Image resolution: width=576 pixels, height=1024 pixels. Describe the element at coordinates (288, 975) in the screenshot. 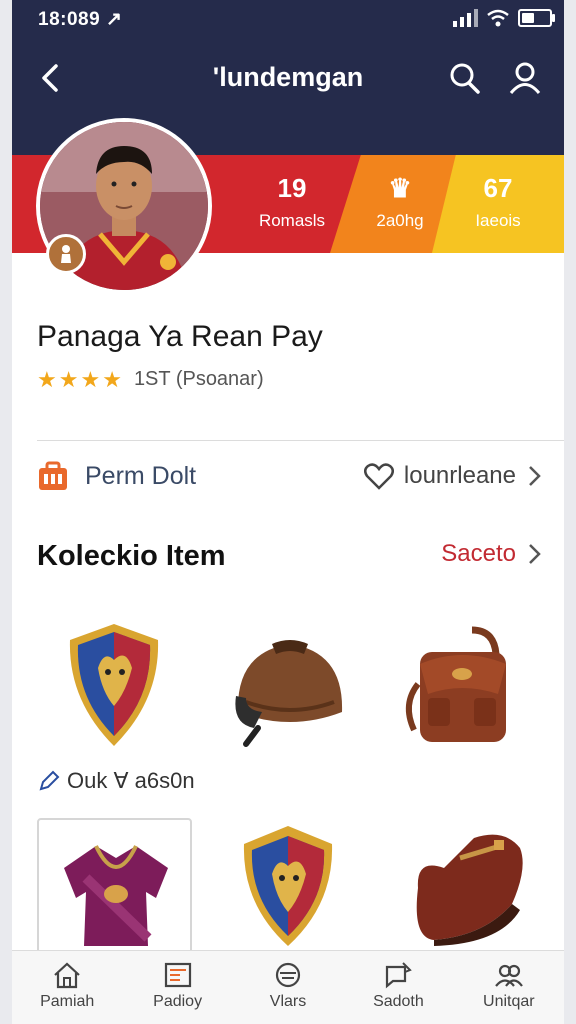

I see `ball-icon` at that location.